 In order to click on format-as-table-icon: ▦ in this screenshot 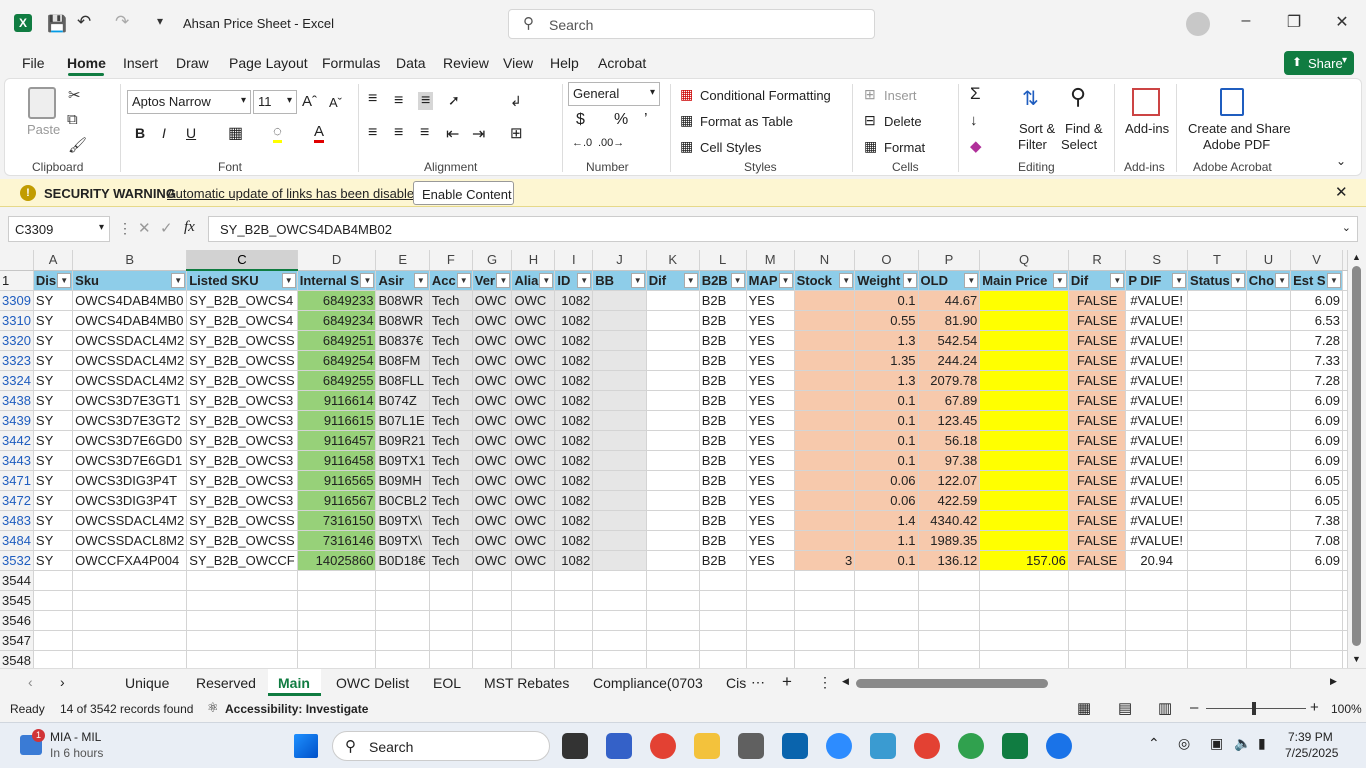, I will do `click(686, 120)`.